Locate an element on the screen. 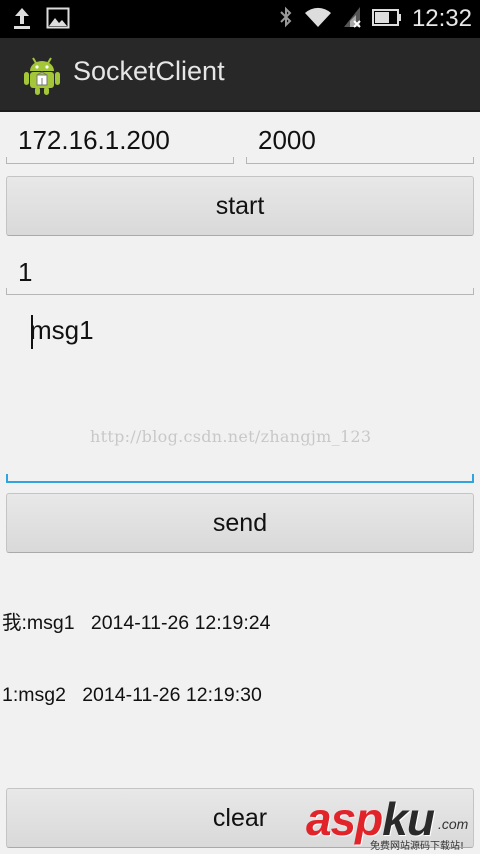 The height and width of the screenshot is (854, 480). ip-address-value: 172.16.1.200 is located at coordinates (94, 140).